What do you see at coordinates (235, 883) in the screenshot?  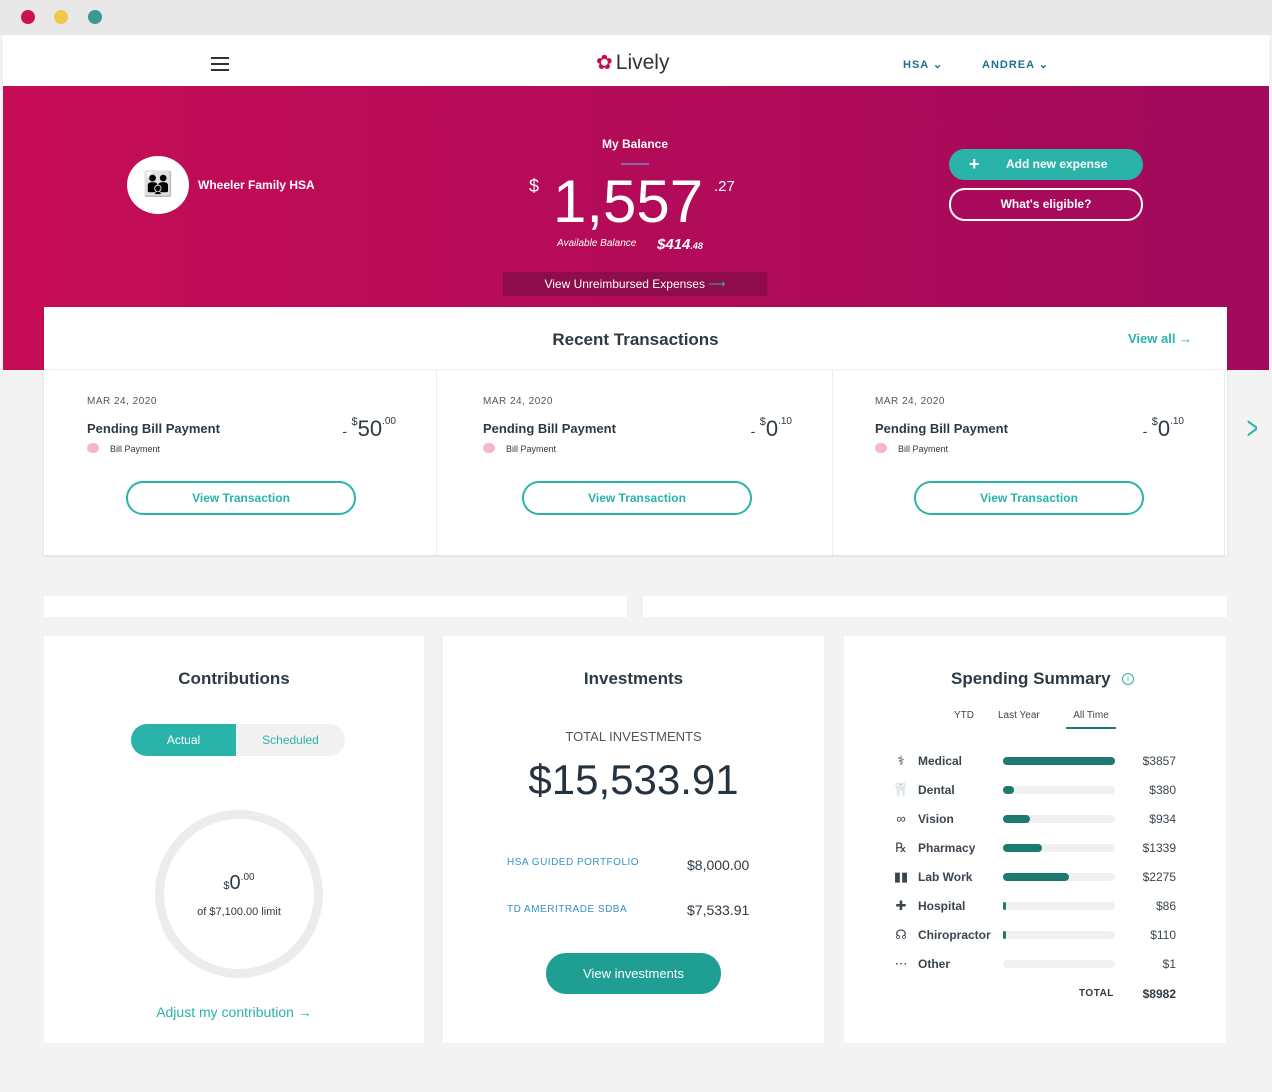 I see `contribution-amount: 0` at bounding box center [235, 883].